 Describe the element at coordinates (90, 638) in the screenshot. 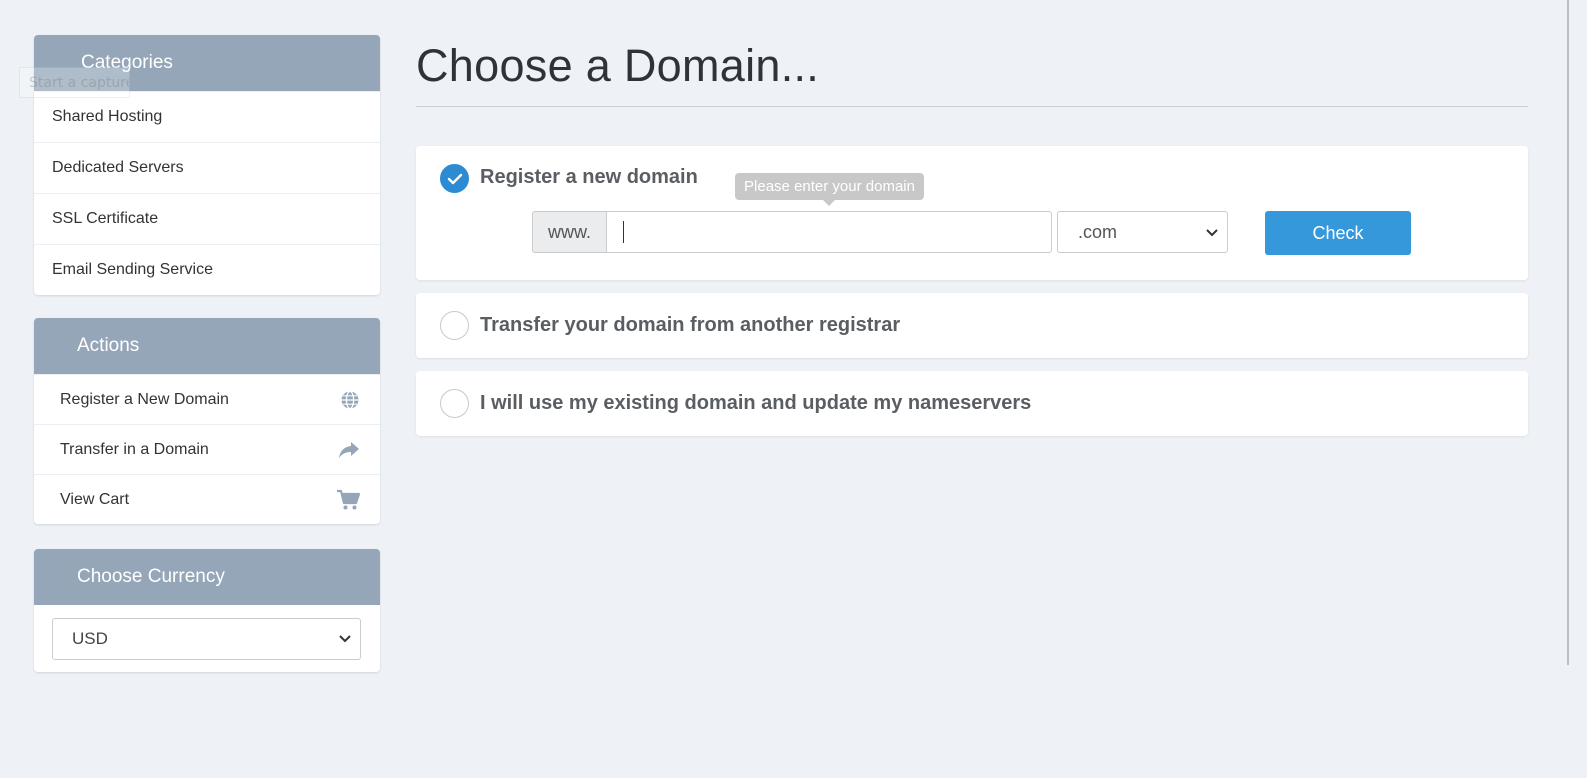

I see `currency-value: USD` at that location.